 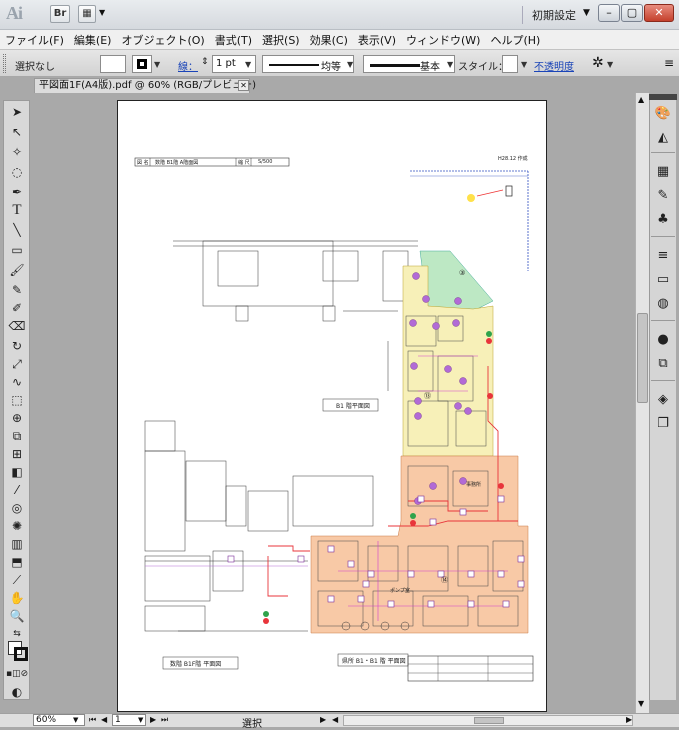 I want to click on stroke-panel-icon: ≡, so click(x=663, y=256).